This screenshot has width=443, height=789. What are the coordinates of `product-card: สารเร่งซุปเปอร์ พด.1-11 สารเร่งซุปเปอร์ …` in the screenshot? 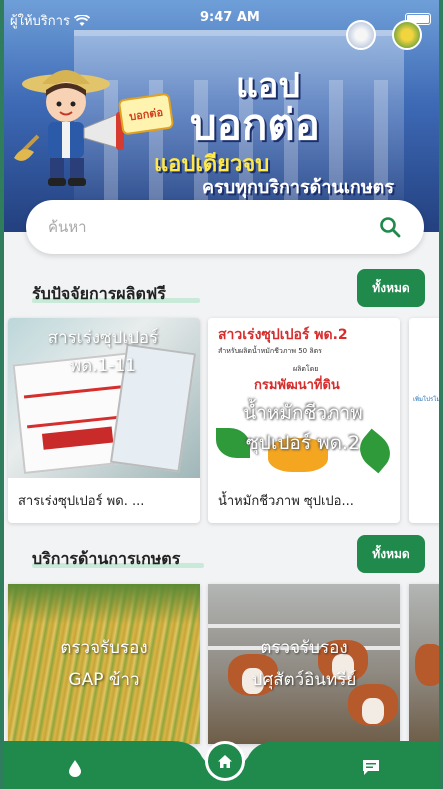 It's located at (104, 420).